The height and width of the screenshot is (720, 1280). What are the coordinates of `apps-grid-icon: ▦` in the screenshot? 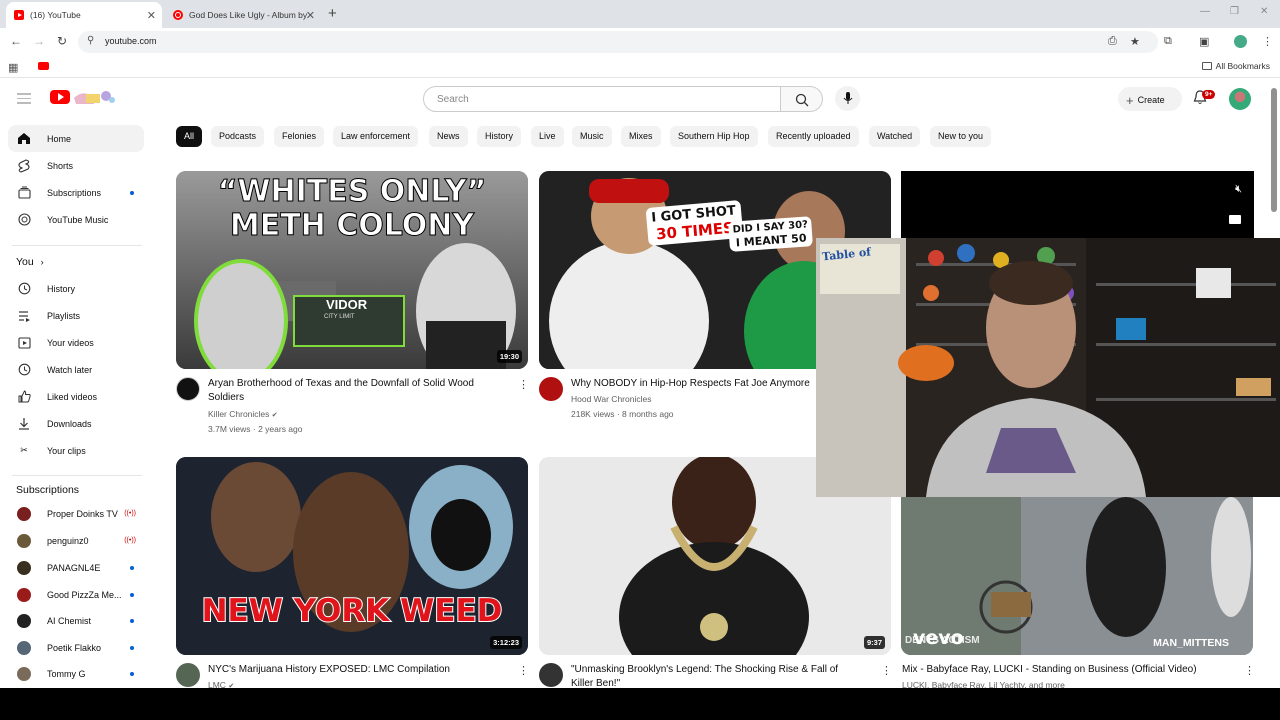 It's located at (13, 67).